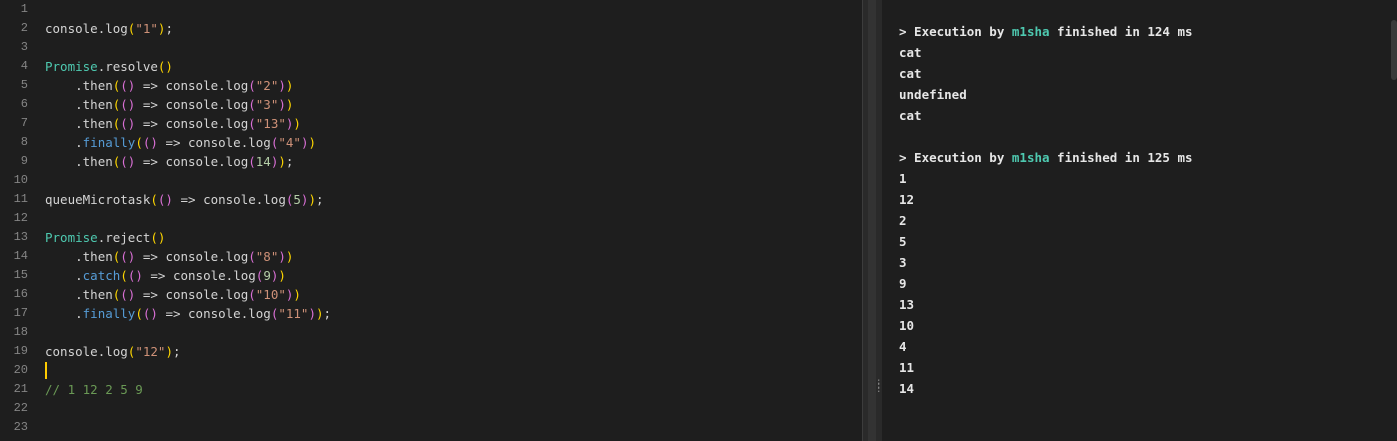  What do you see at coordinates (169, 85) in the screenshot?
I see `code-text: .then(() => console.log("2"))` at bounding box center [169, 85].